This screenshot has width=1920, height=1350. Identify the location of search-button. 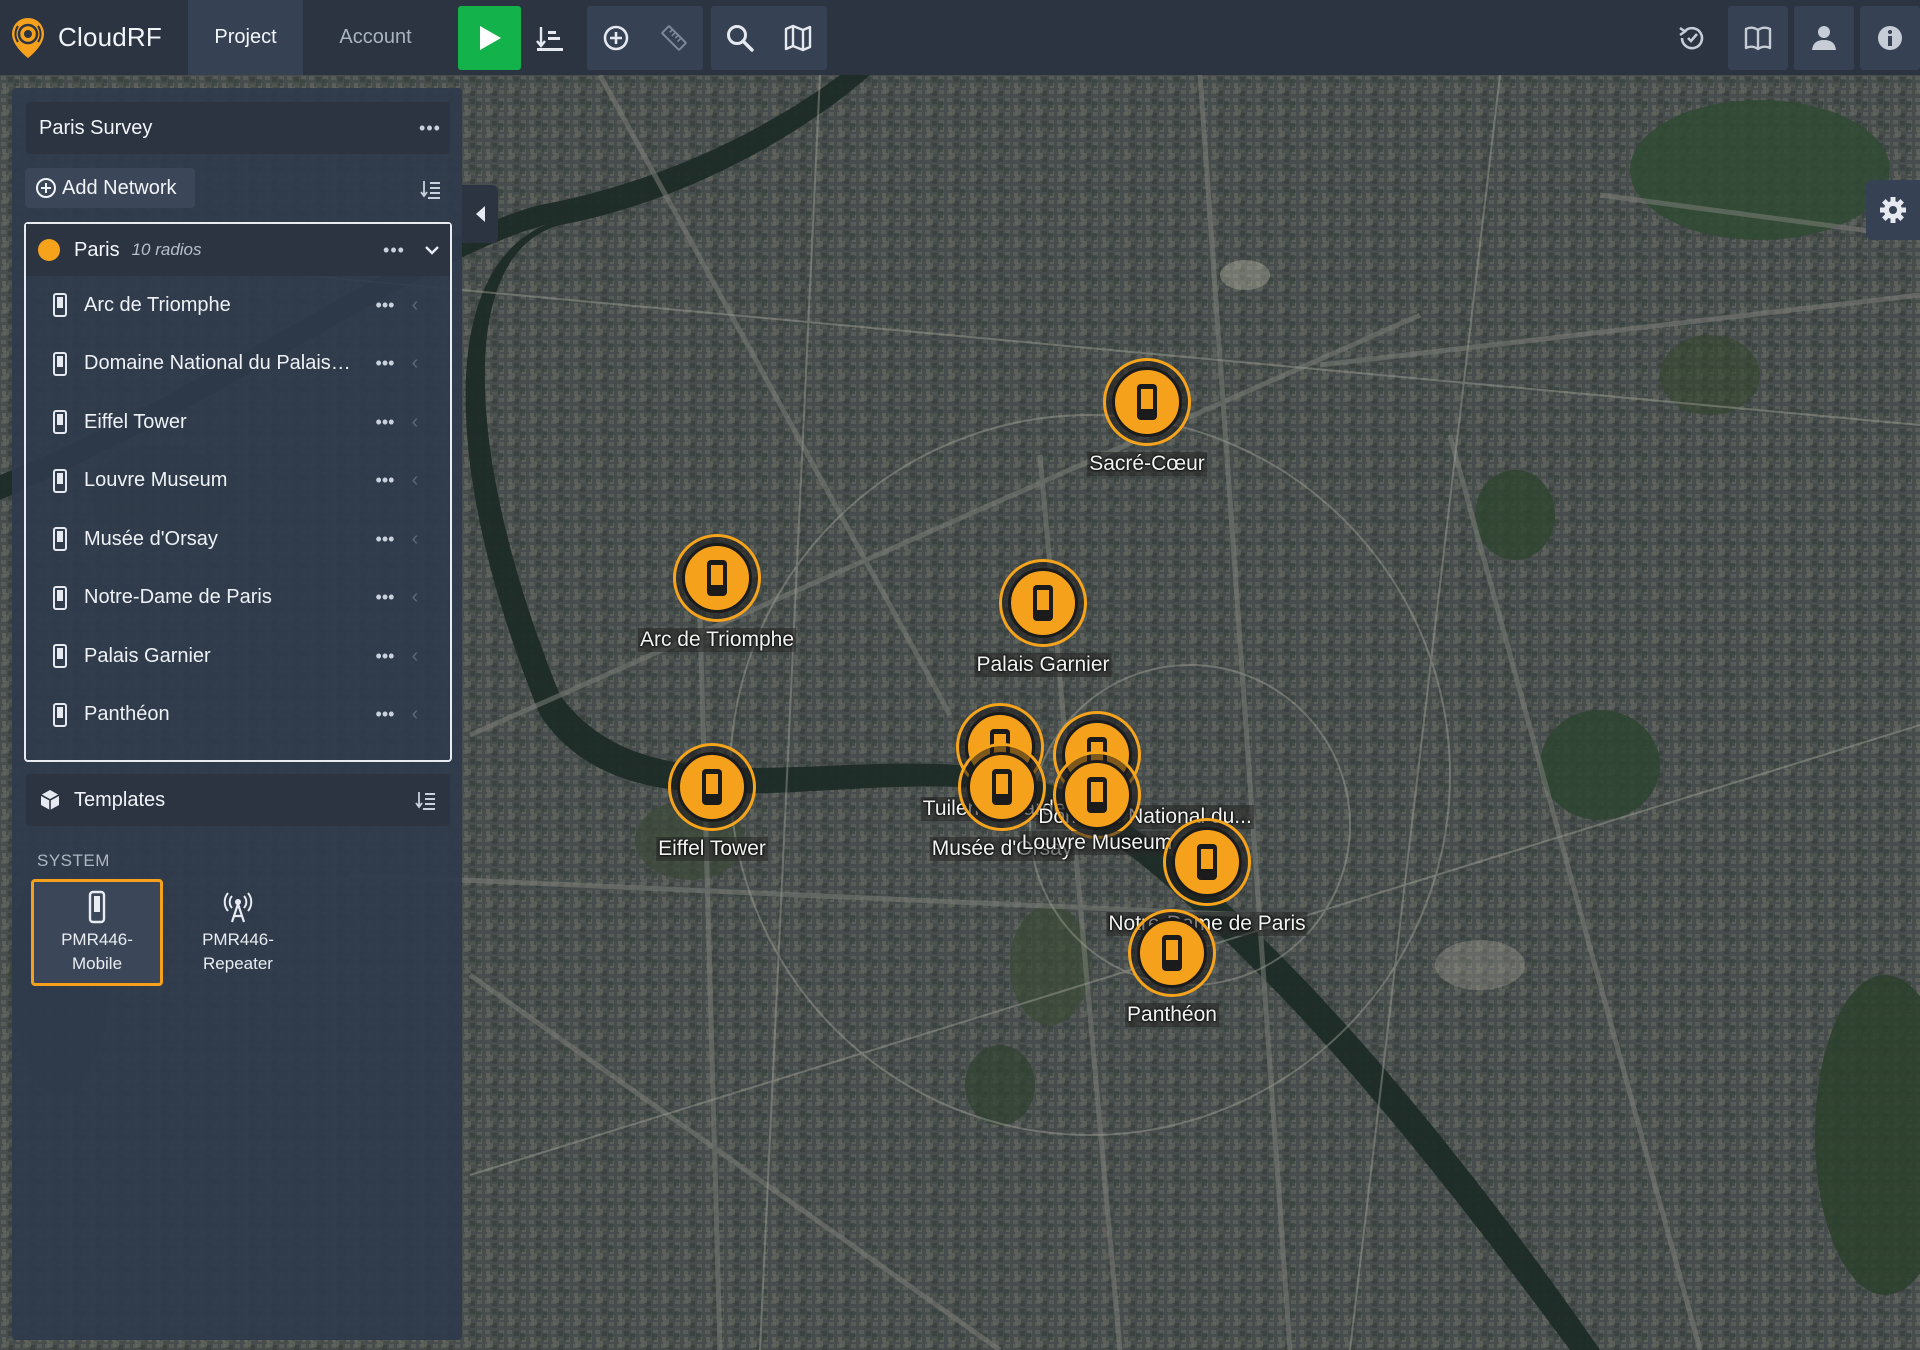
(740, 38).